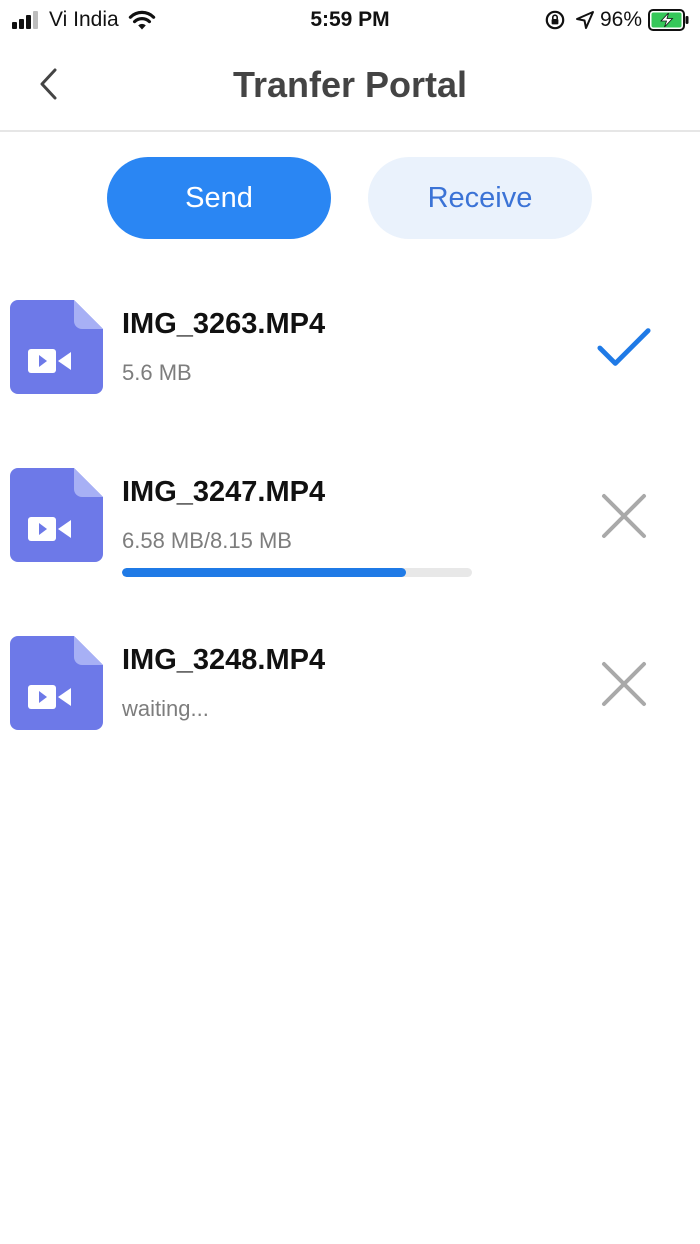 This screenshot has width=700, height=1244. Describe the element at coordinates (224, 324) in the screenshot. I see `file-name: IMG_3263.MP4` at that location.